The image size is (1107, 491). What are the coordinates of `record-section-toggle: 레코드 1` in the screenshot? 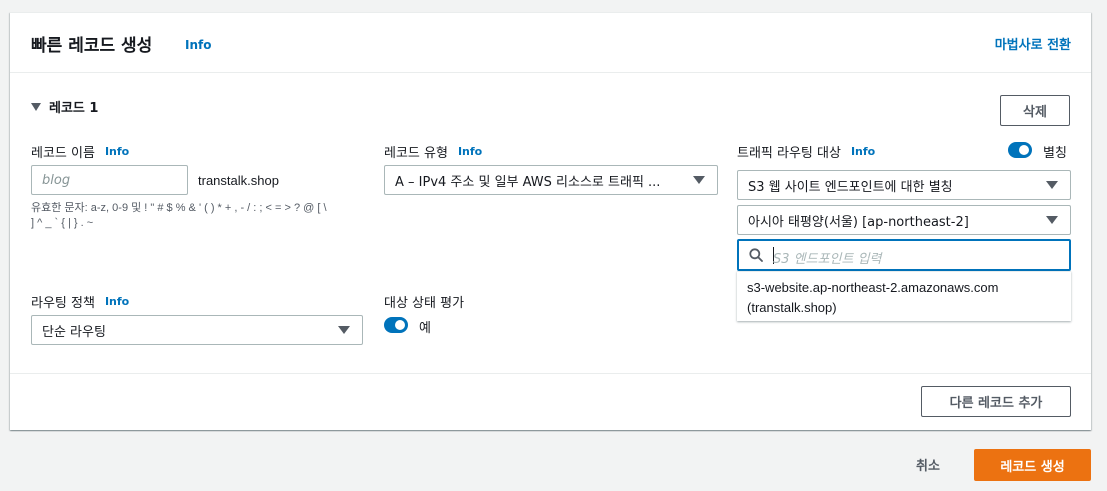 It's located at (64, 106).